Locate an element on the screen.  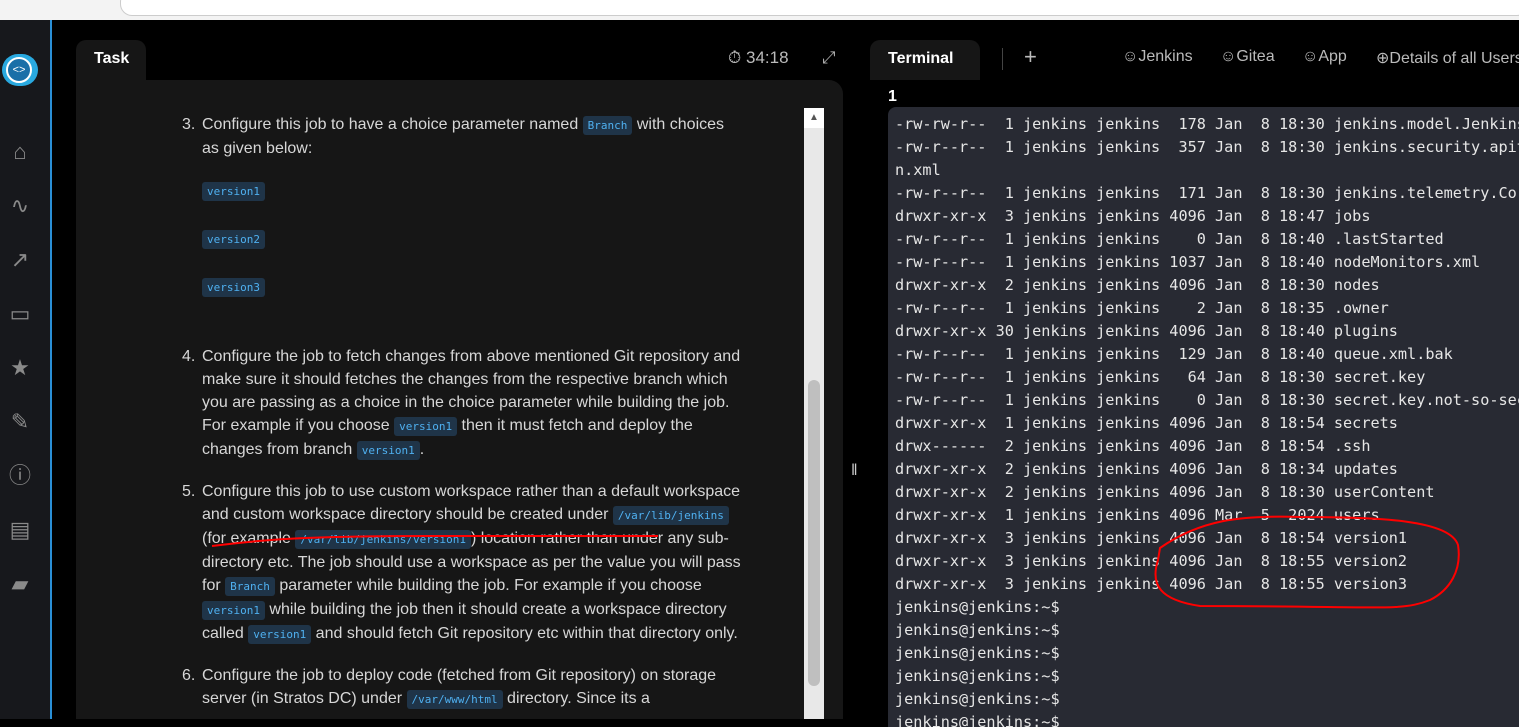
link-app: ☺App is located at coordinates (1324, 57).